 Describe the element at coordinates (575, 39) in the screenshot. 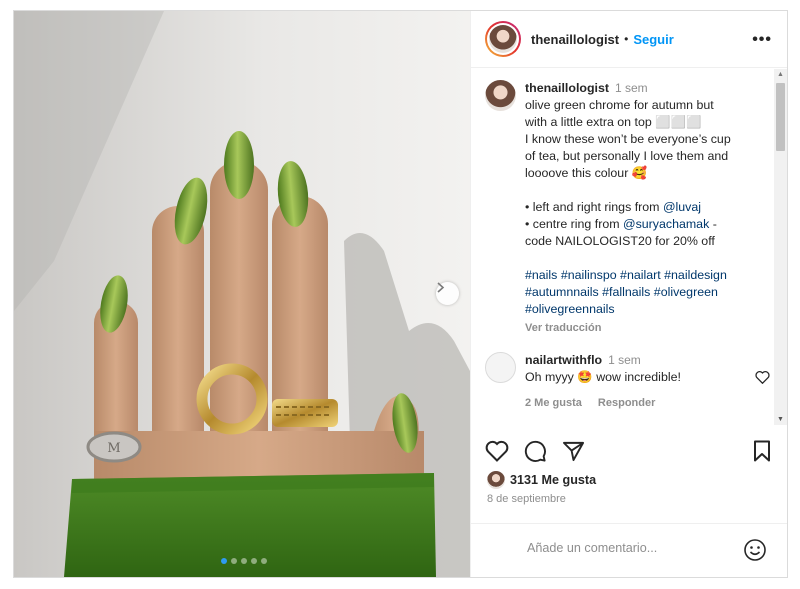

I see `author-username: thenaillologist` at that location.